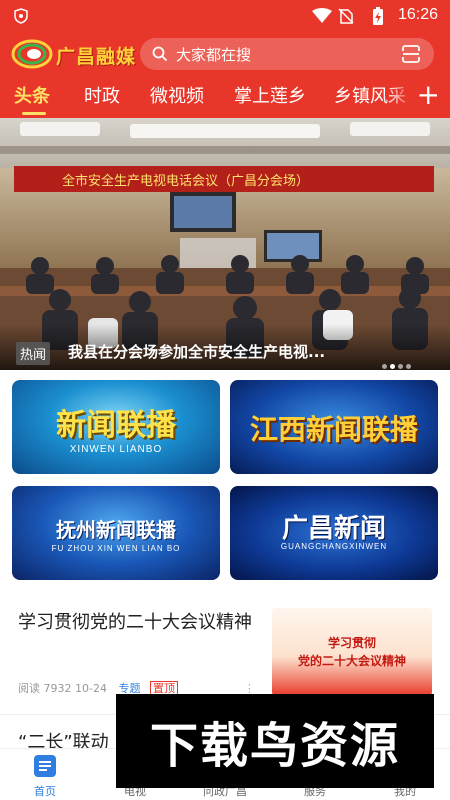  I want to click on status-bar: 16:26, so click(225, 16).